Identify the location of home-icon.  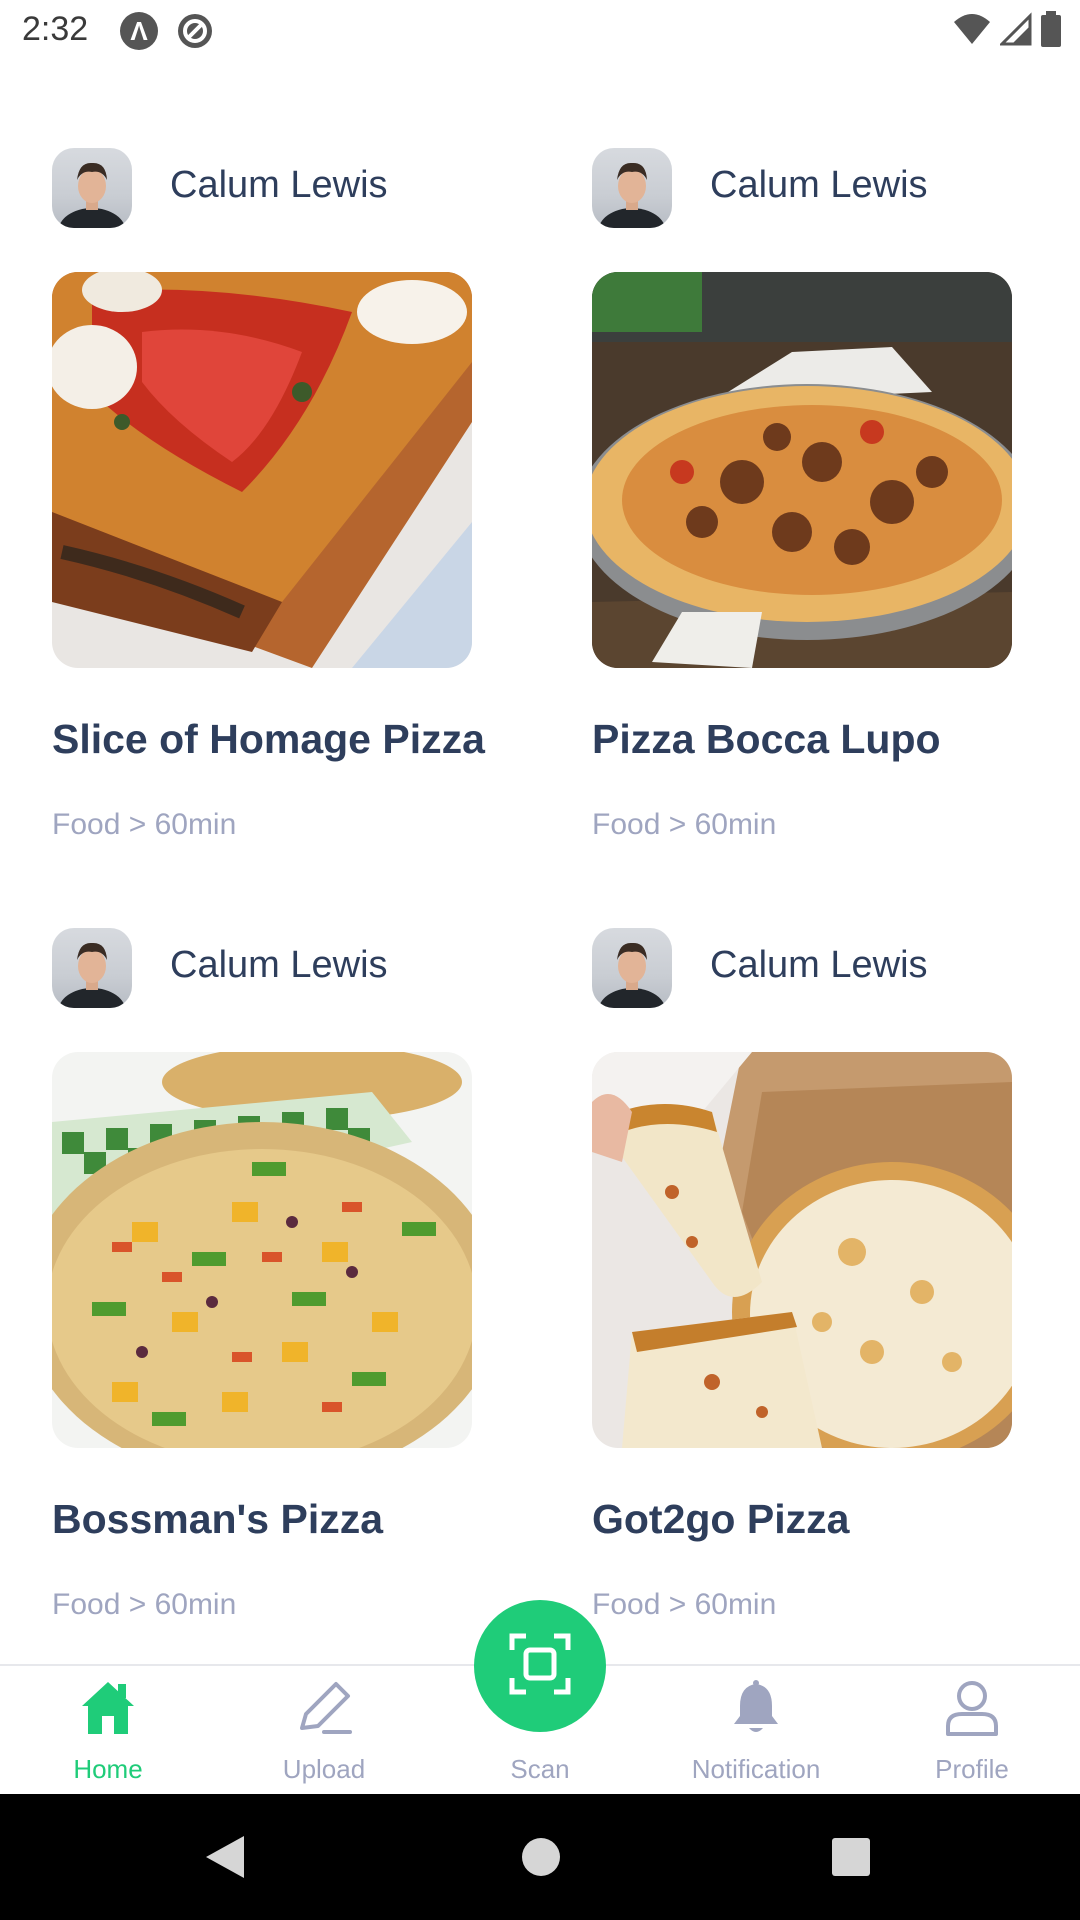
(108, 1708).